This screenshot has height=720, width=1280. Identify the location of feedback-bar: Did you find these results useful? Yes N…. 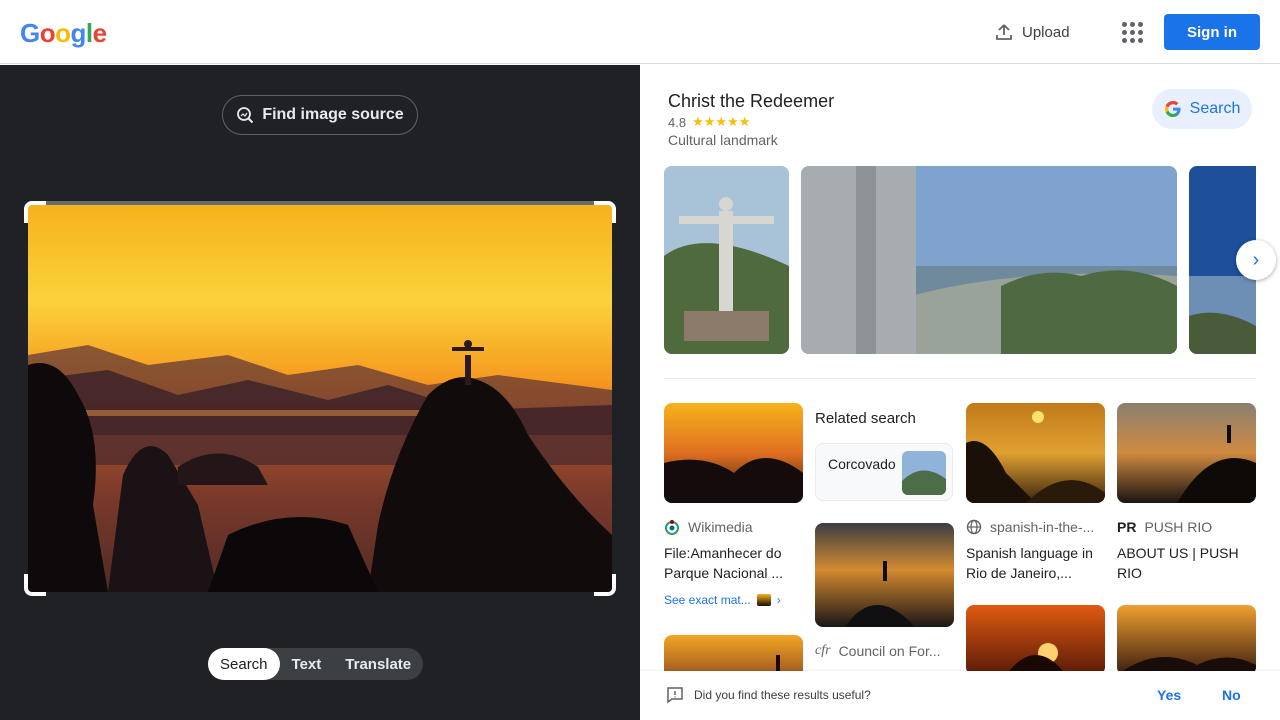
(960, 695).